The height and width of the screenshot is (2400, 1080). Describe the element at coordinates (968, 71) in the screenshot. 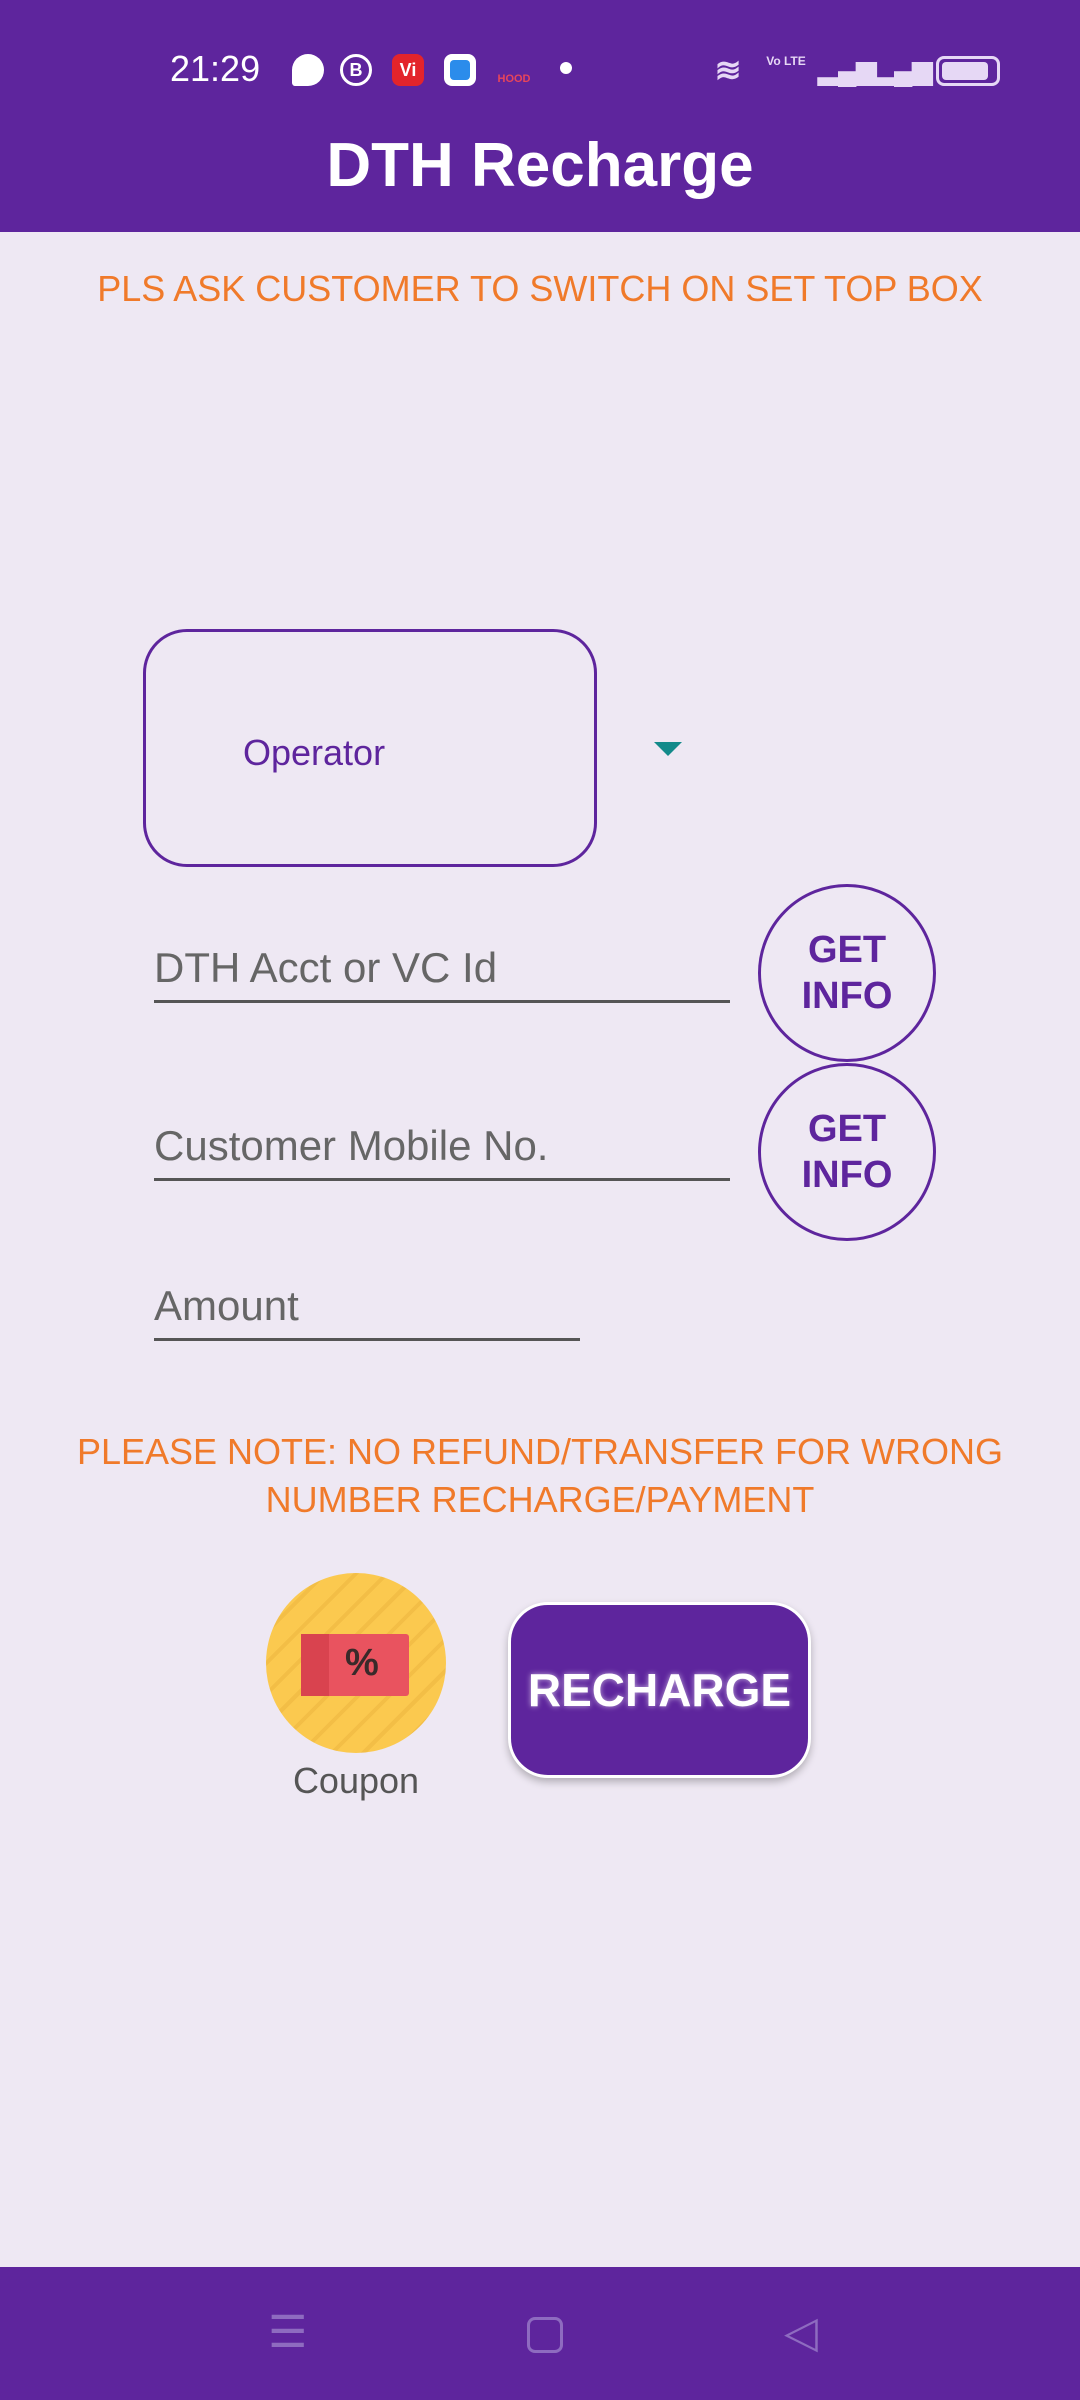

I see `battery-icon` at that location.